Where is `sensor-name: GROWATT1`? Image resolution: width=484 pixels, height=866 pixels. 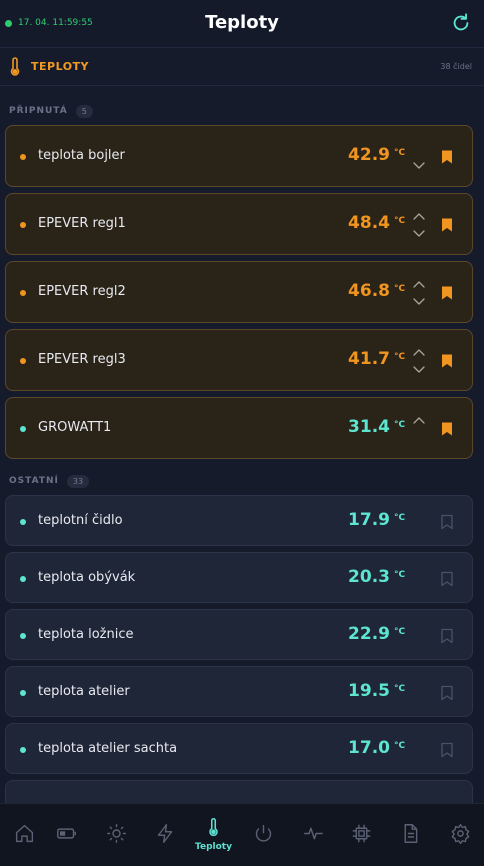 sensor-name: GROWATT1 is located at coordinates (75, 427).